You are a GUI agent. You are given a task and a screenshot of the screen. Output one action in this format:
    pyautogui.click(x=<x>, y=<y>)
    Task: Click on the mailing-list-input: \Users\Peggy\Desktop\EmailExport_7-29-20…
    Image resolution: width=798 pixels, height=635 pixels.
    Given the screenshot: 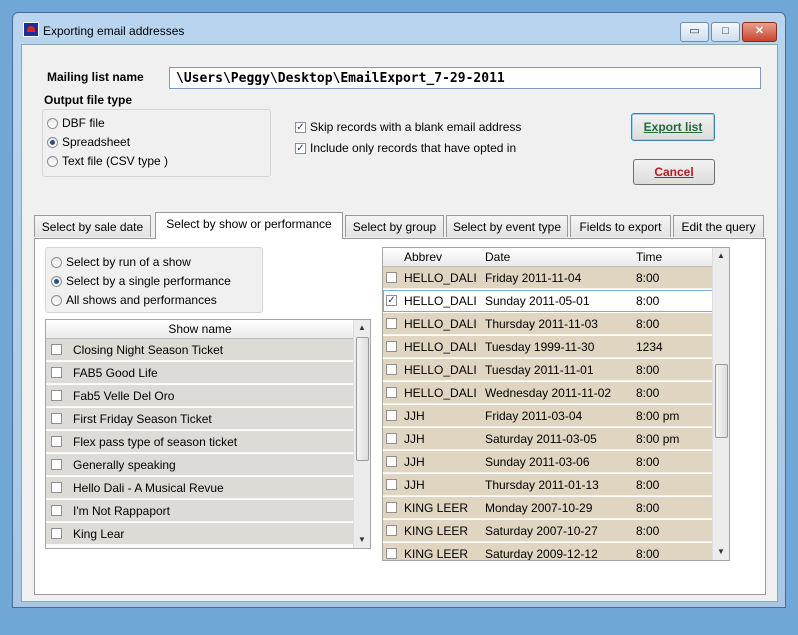 What is the action you would take?
    pyautogui.click(x=465, y=78)
    